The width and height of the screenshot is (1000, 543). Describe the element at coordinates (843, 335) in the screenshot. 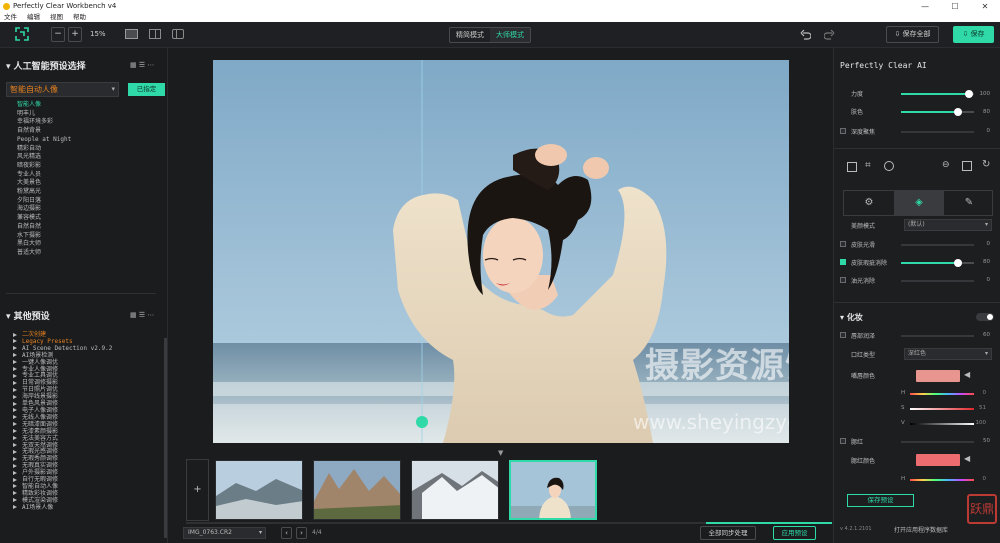

I see `lipstick-checkbox` at that location.